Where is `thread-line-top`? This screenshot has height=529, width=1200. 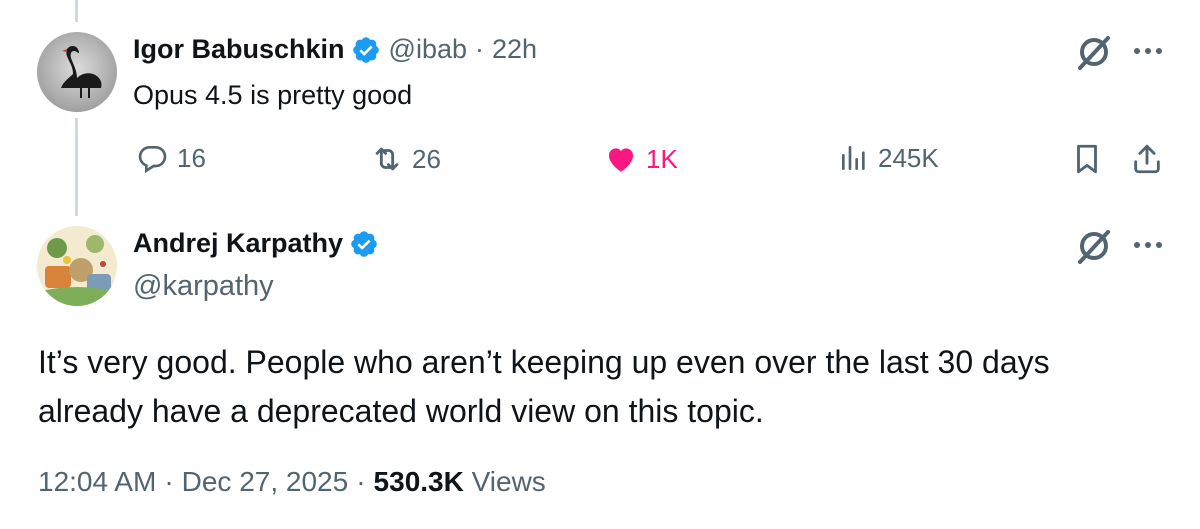
thread-line-top is located at coordinates (76, 11).